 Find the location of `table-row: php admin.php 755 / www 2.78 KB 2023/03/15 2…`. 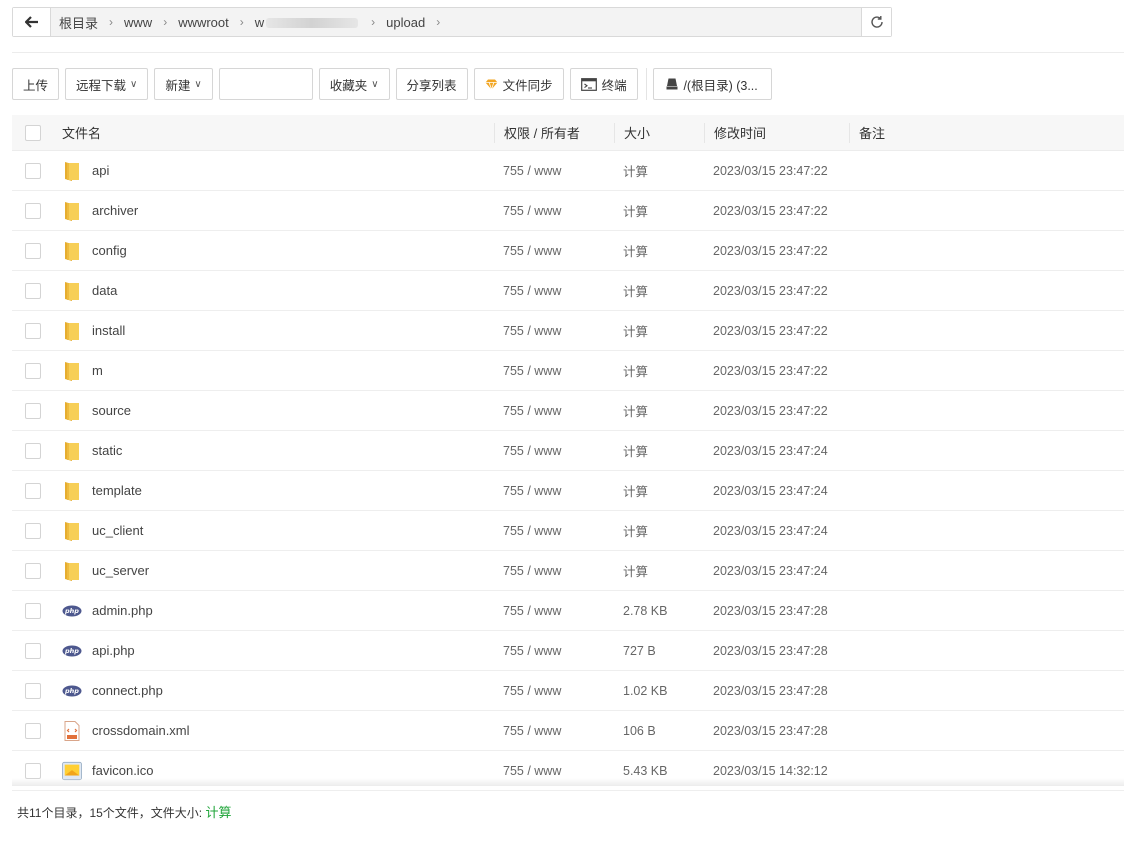

table-row: php admin.php 755 / www 2.78 KB 2023/03/15 2… is located at coordinates (568, 611).